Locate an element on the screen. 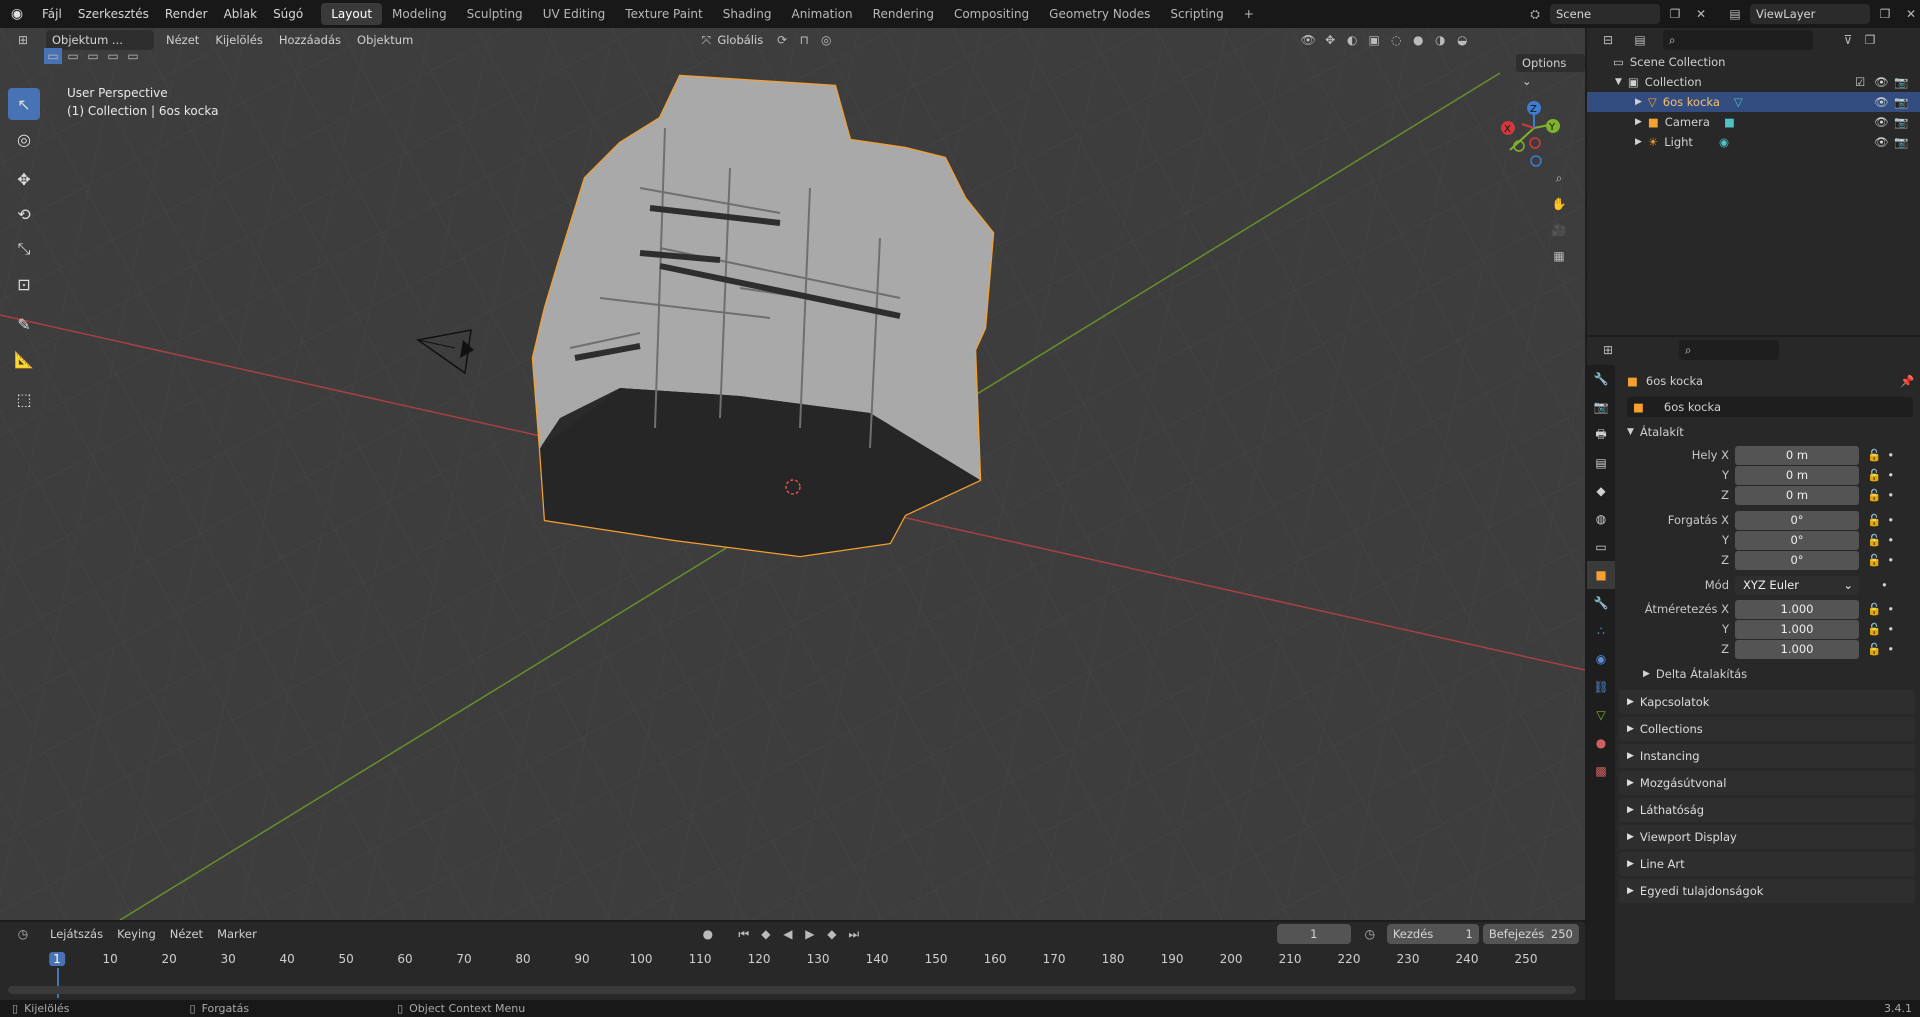  scale-y-field: 1.000 is located at coordinates (1797, 629).